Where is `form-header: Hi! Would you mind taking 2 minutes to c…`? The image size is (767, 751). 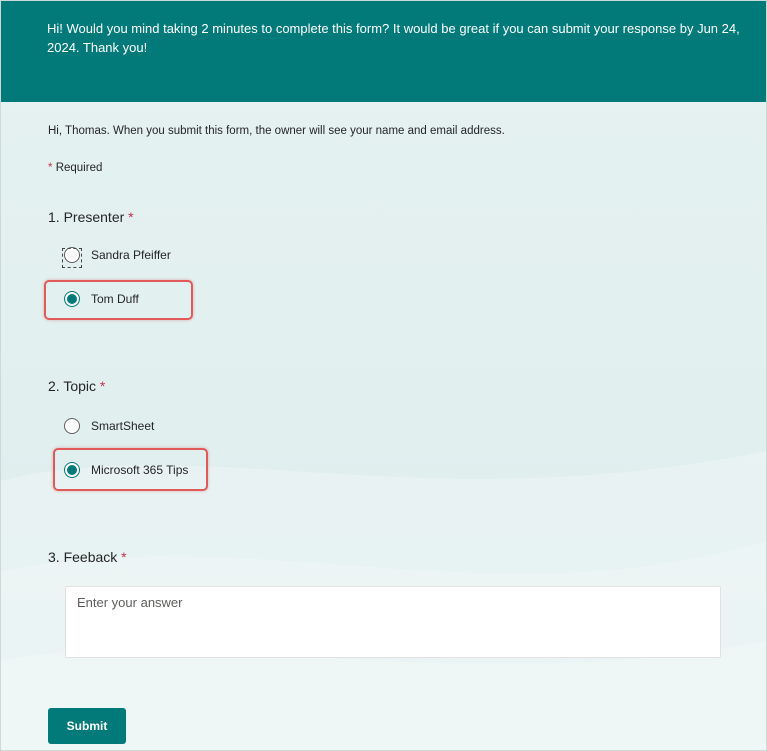 form-header: Hi! Would you mind taking 2 minutes to c… is located at coordinates (383, 51).